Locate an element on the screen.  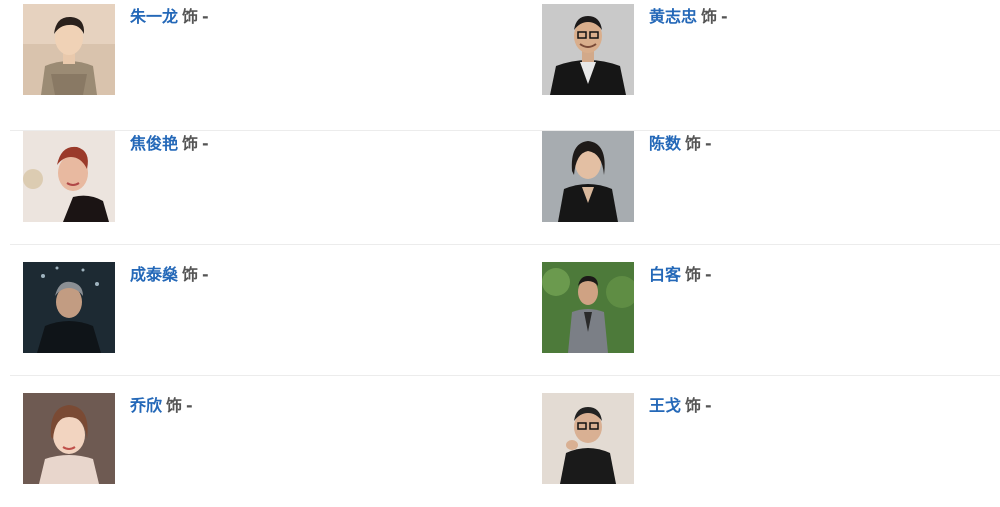
cast-caption: 乔欣饰 - is located at coordinates (161, 406).